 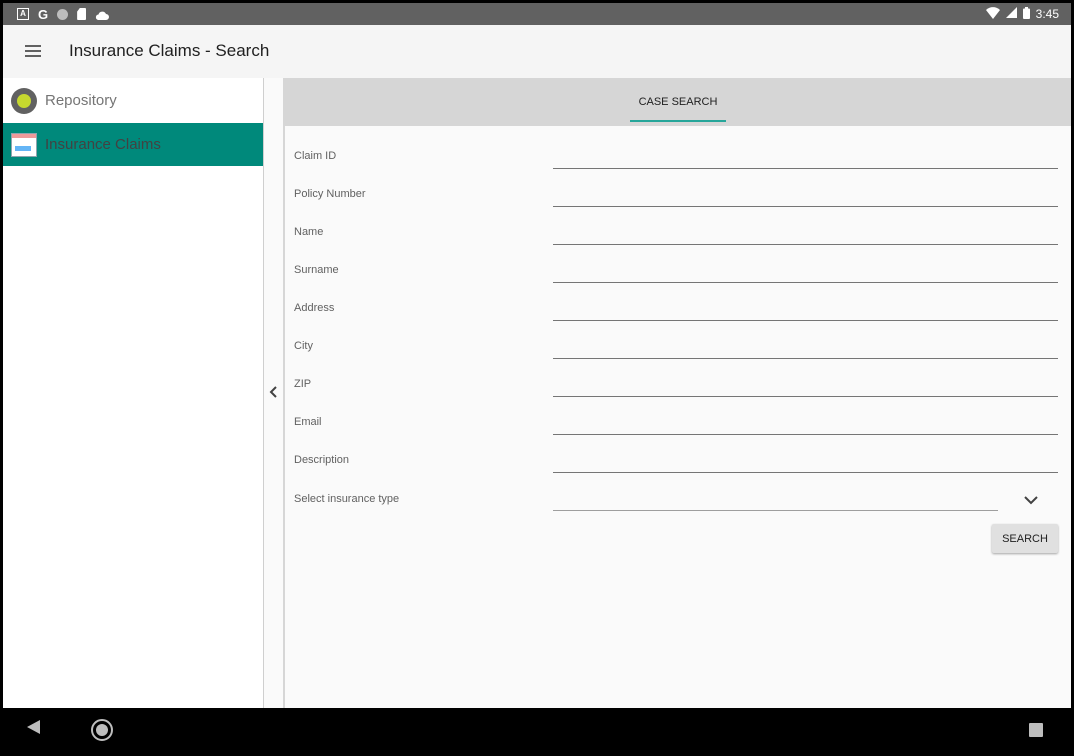 What do you see at coordinates (992, 14) in the screenshot?
I see `wifi-icon` at bounding box center [992, 14].